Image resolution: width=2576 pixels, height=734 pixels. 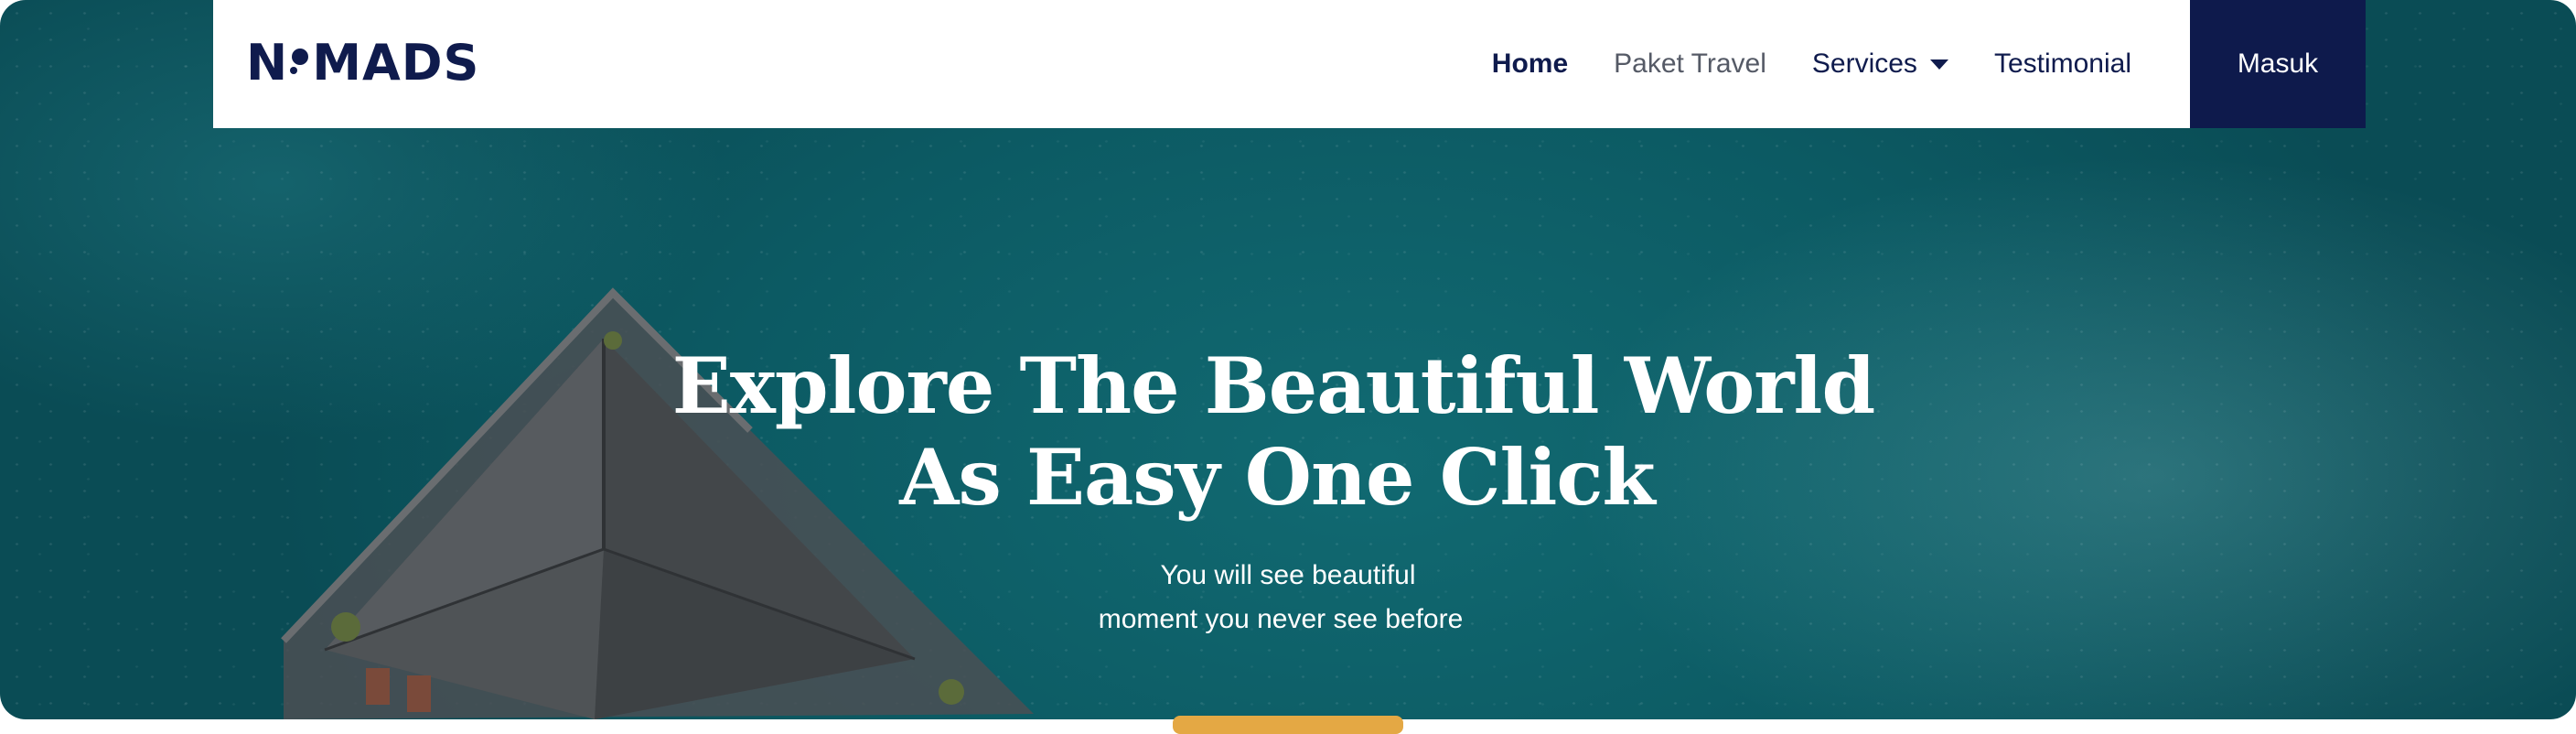 I want to click on hero-title-line-2: As Easy One Click, so click(x=1277, y=477).